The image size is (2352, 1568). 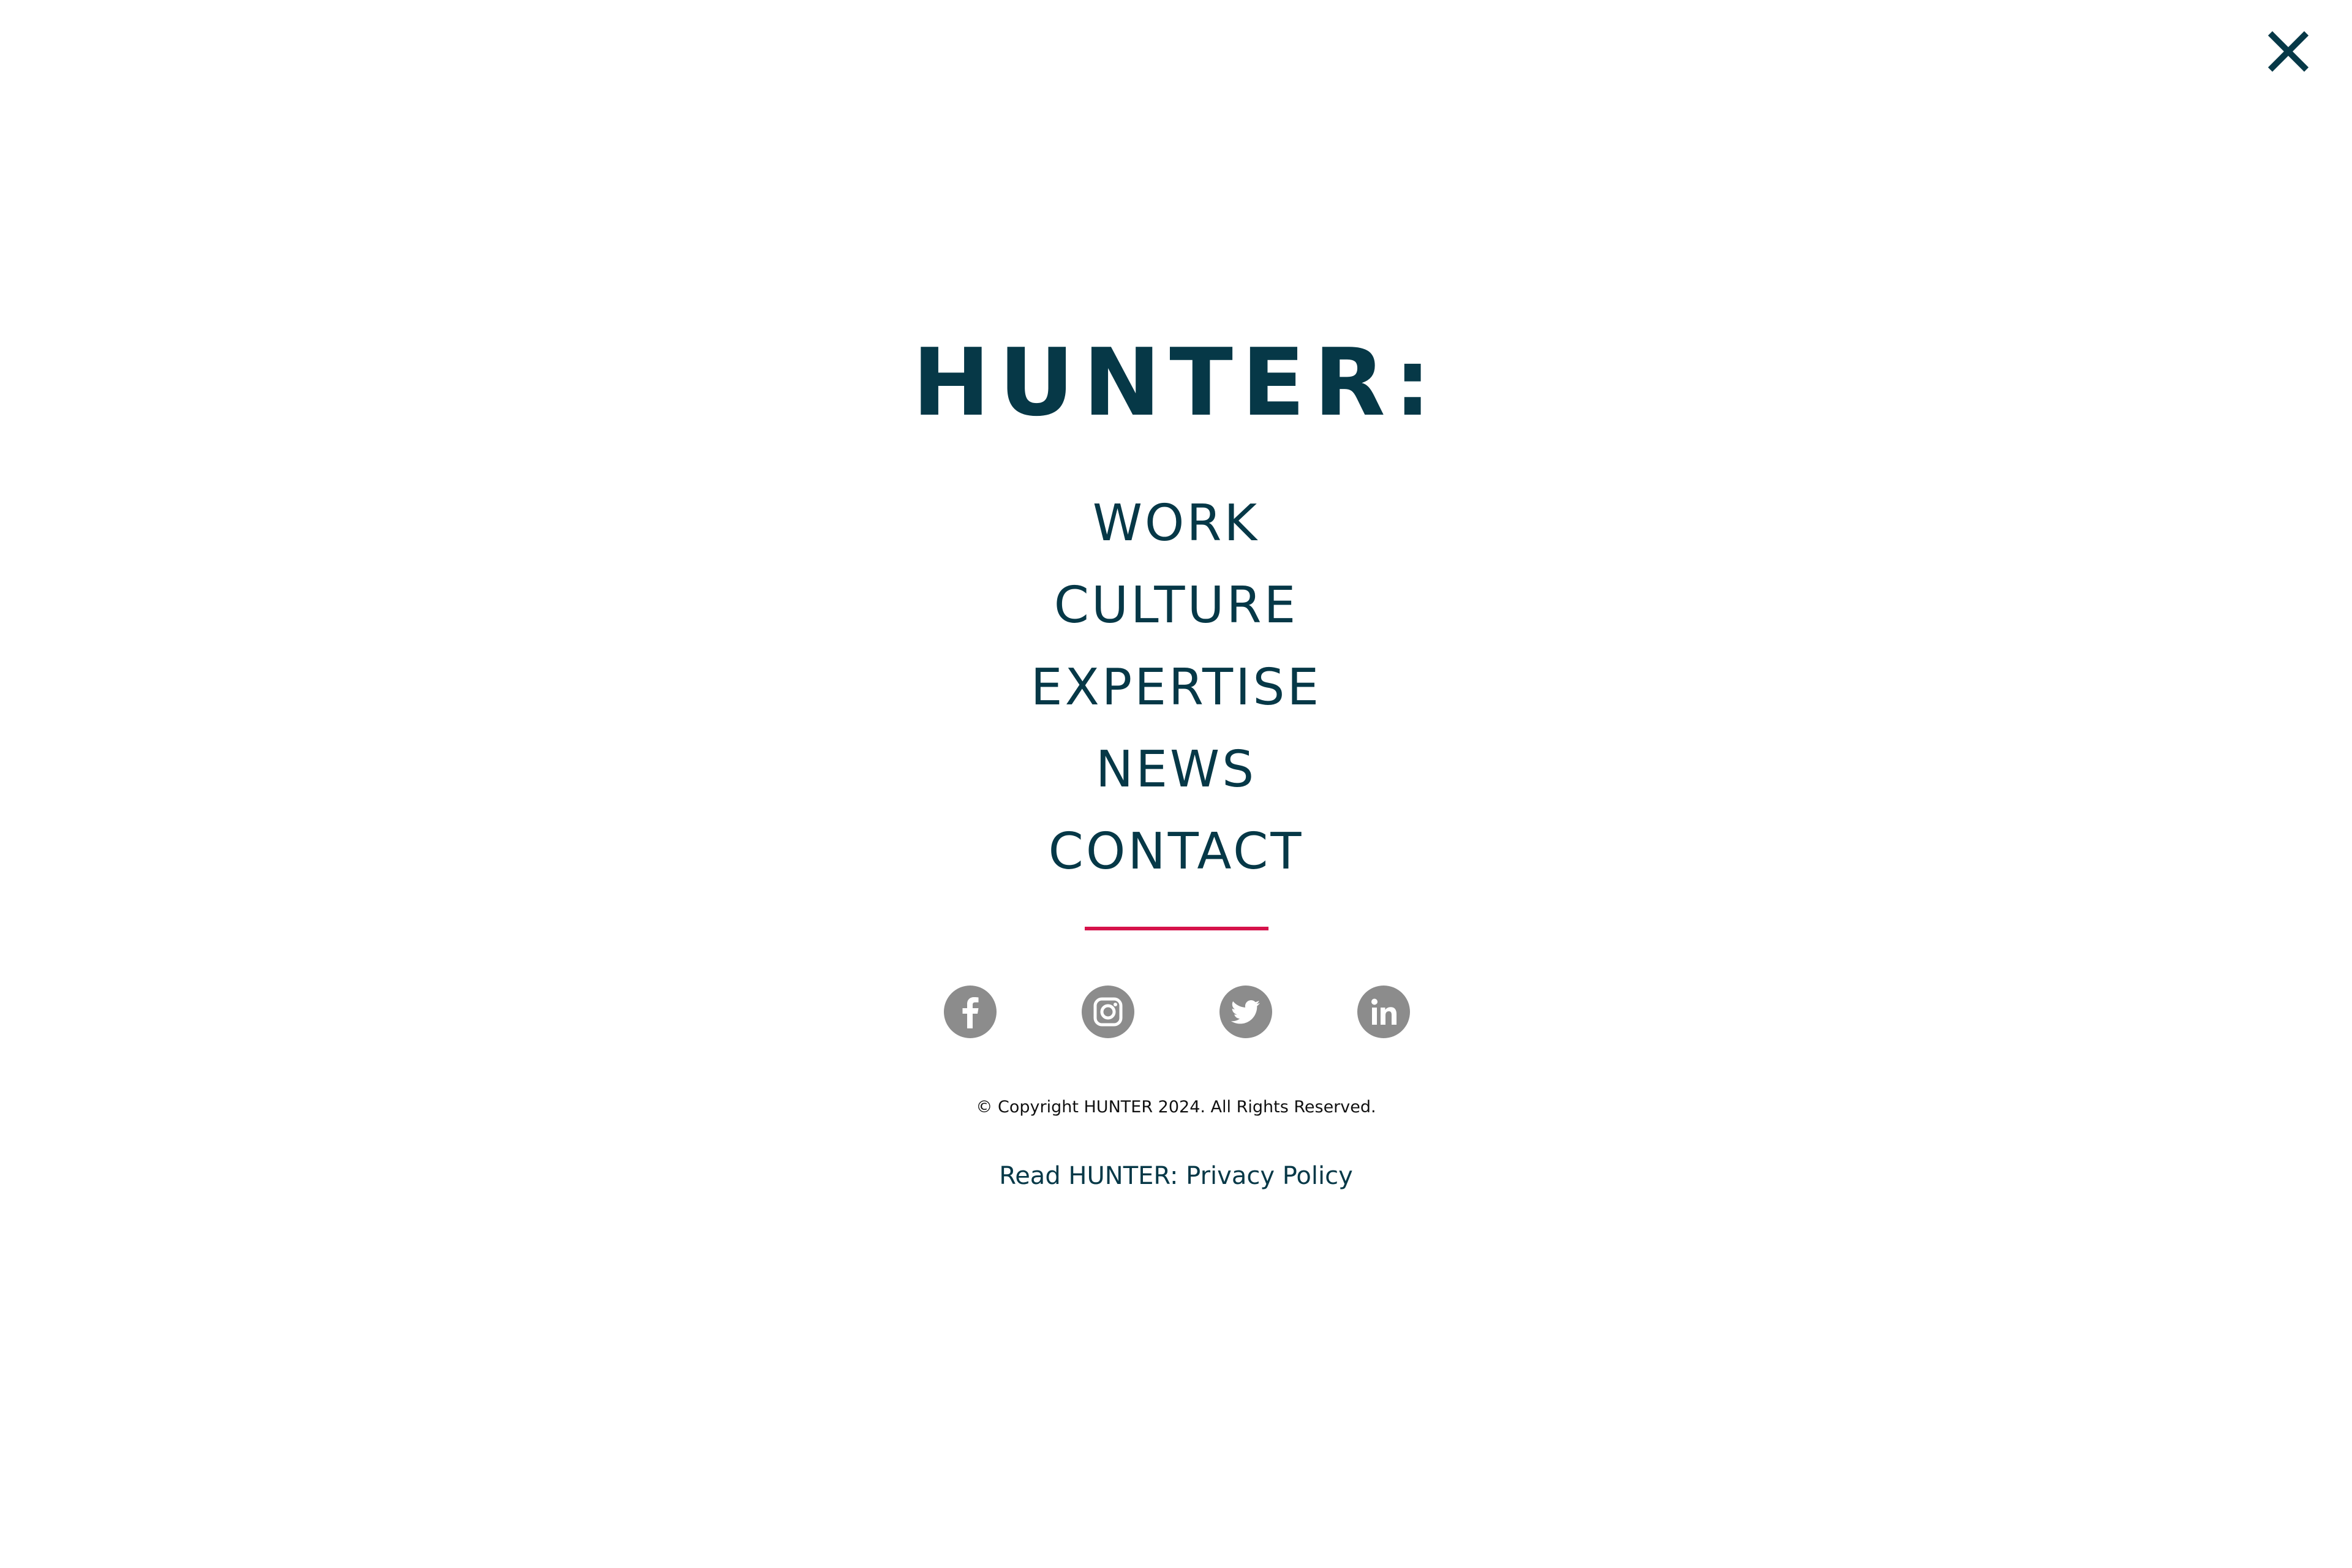 I want to click on close-icon, so click(x=2288, y=51).